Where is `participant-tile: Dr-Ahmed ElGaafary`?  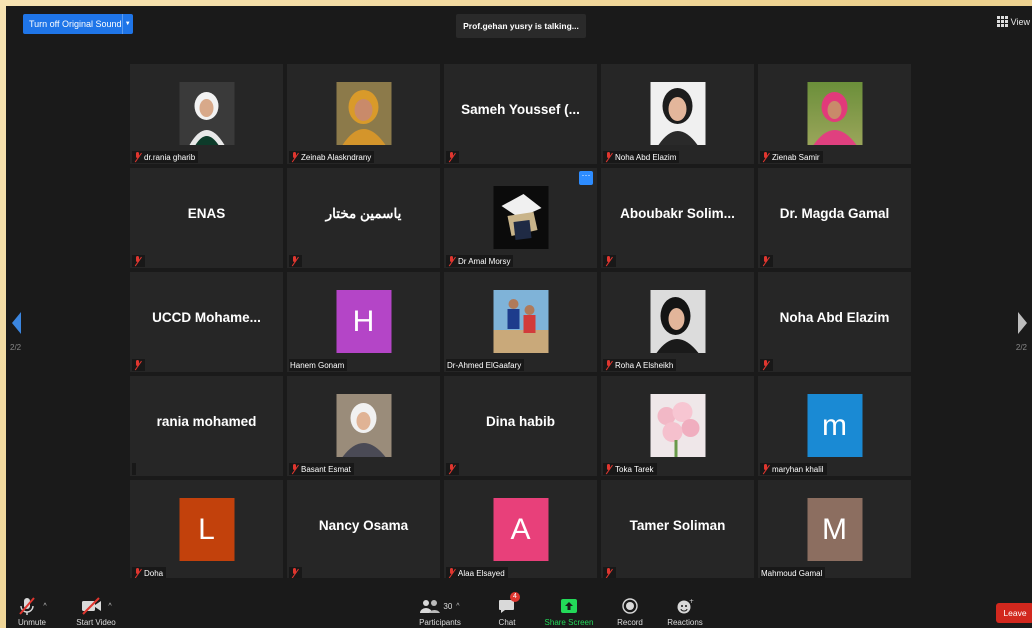 participant-tile: Dr-Ahmed ElGaafary is located at coordinates (520, 322).